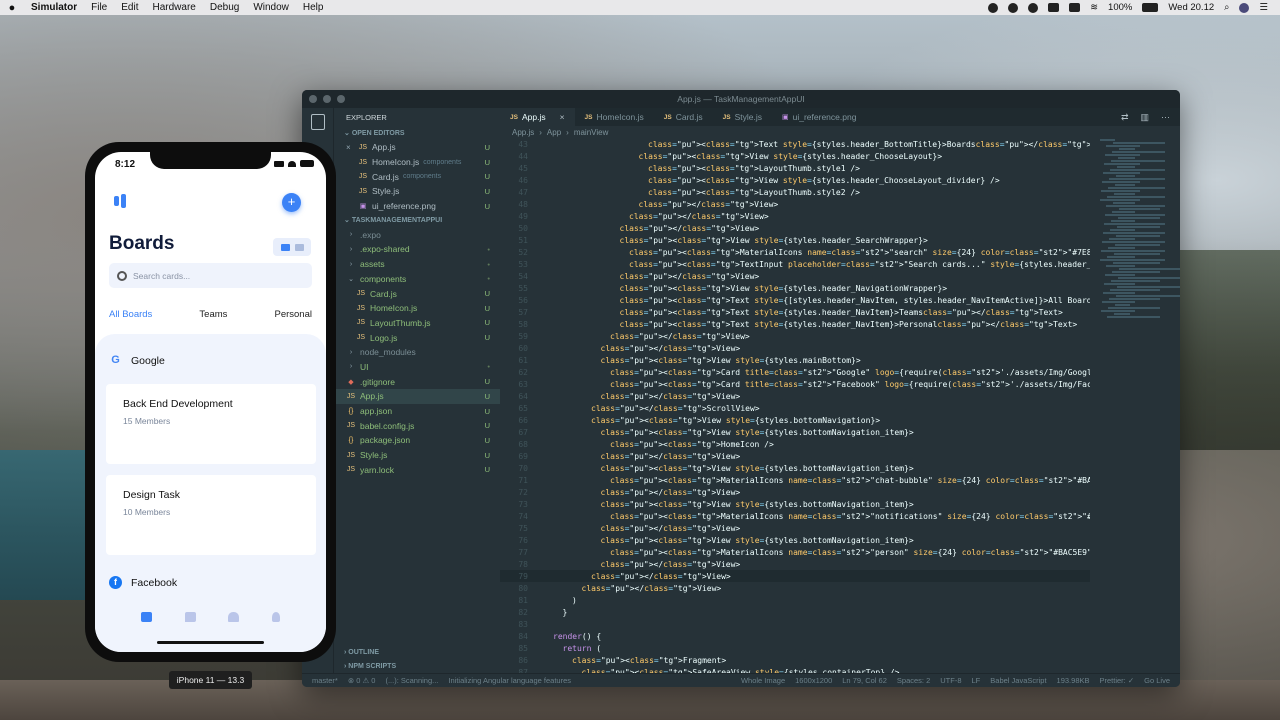 The width and height of the screenshot is (1280, 720). What do you see at coordinates (913, 680) in the screenshot?
I see `status-item: Spaces: 2` at bounding box center [913, 680].